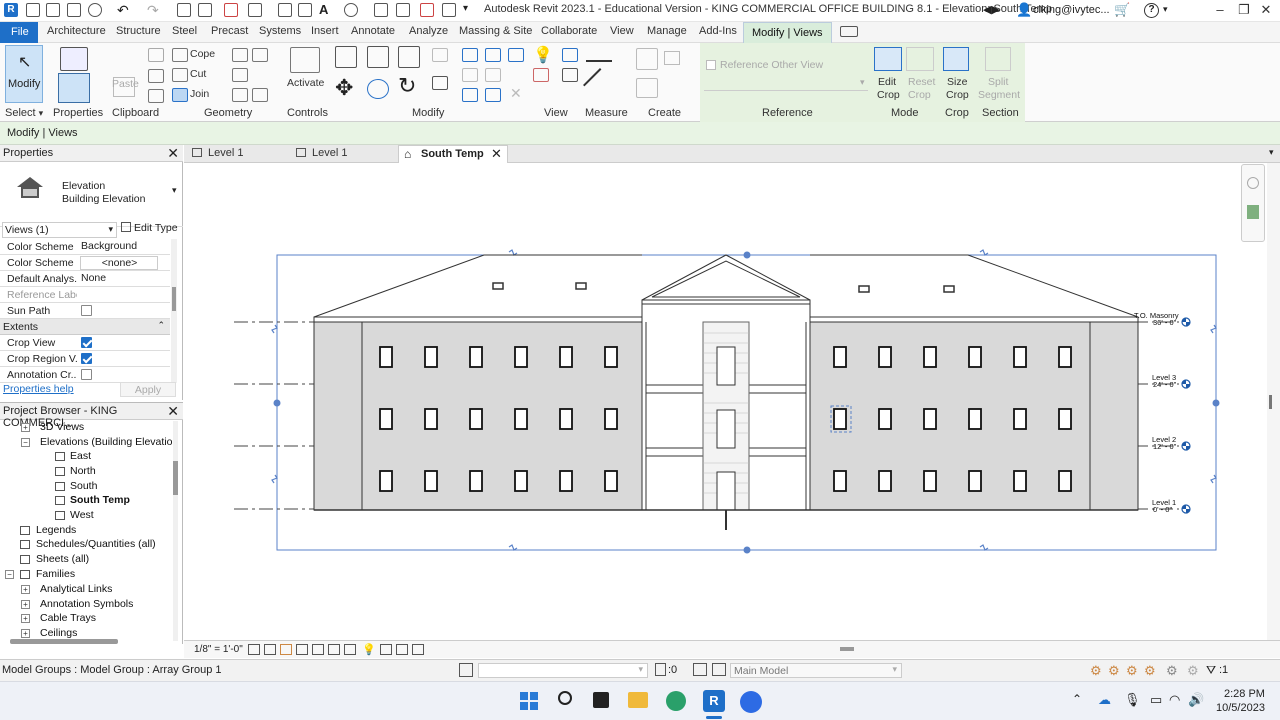 The image size is (1280, 720). Describe the element at coordinates (1266, 11) in the screenshot. I see `close-button: ✕` at that location.